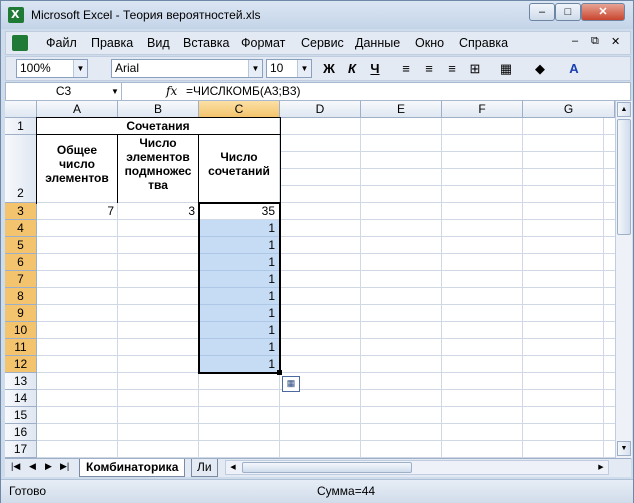 The image size is (634, 503). I want to click on underline-button: Ч, so click(375, 69).